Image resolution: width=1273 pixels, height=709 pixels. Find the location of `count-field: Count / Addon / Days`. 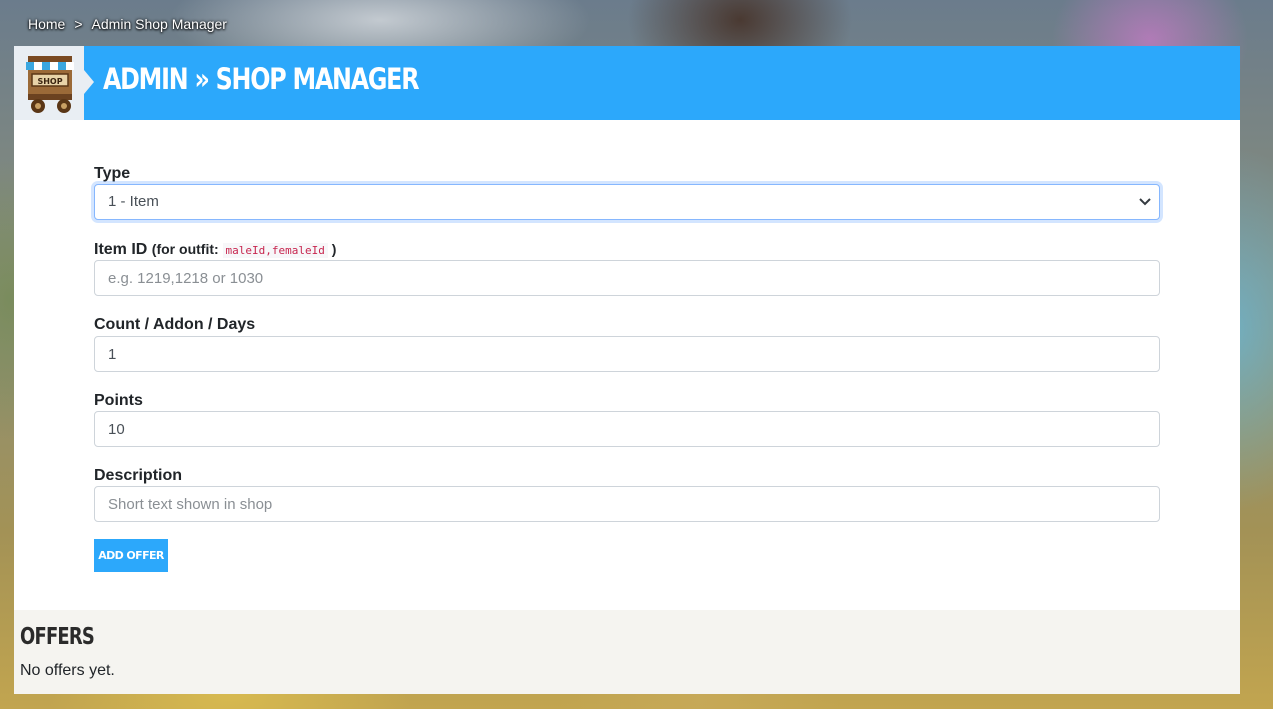

count-field: Count / Addon / Days is located at coordinates (627, 343).